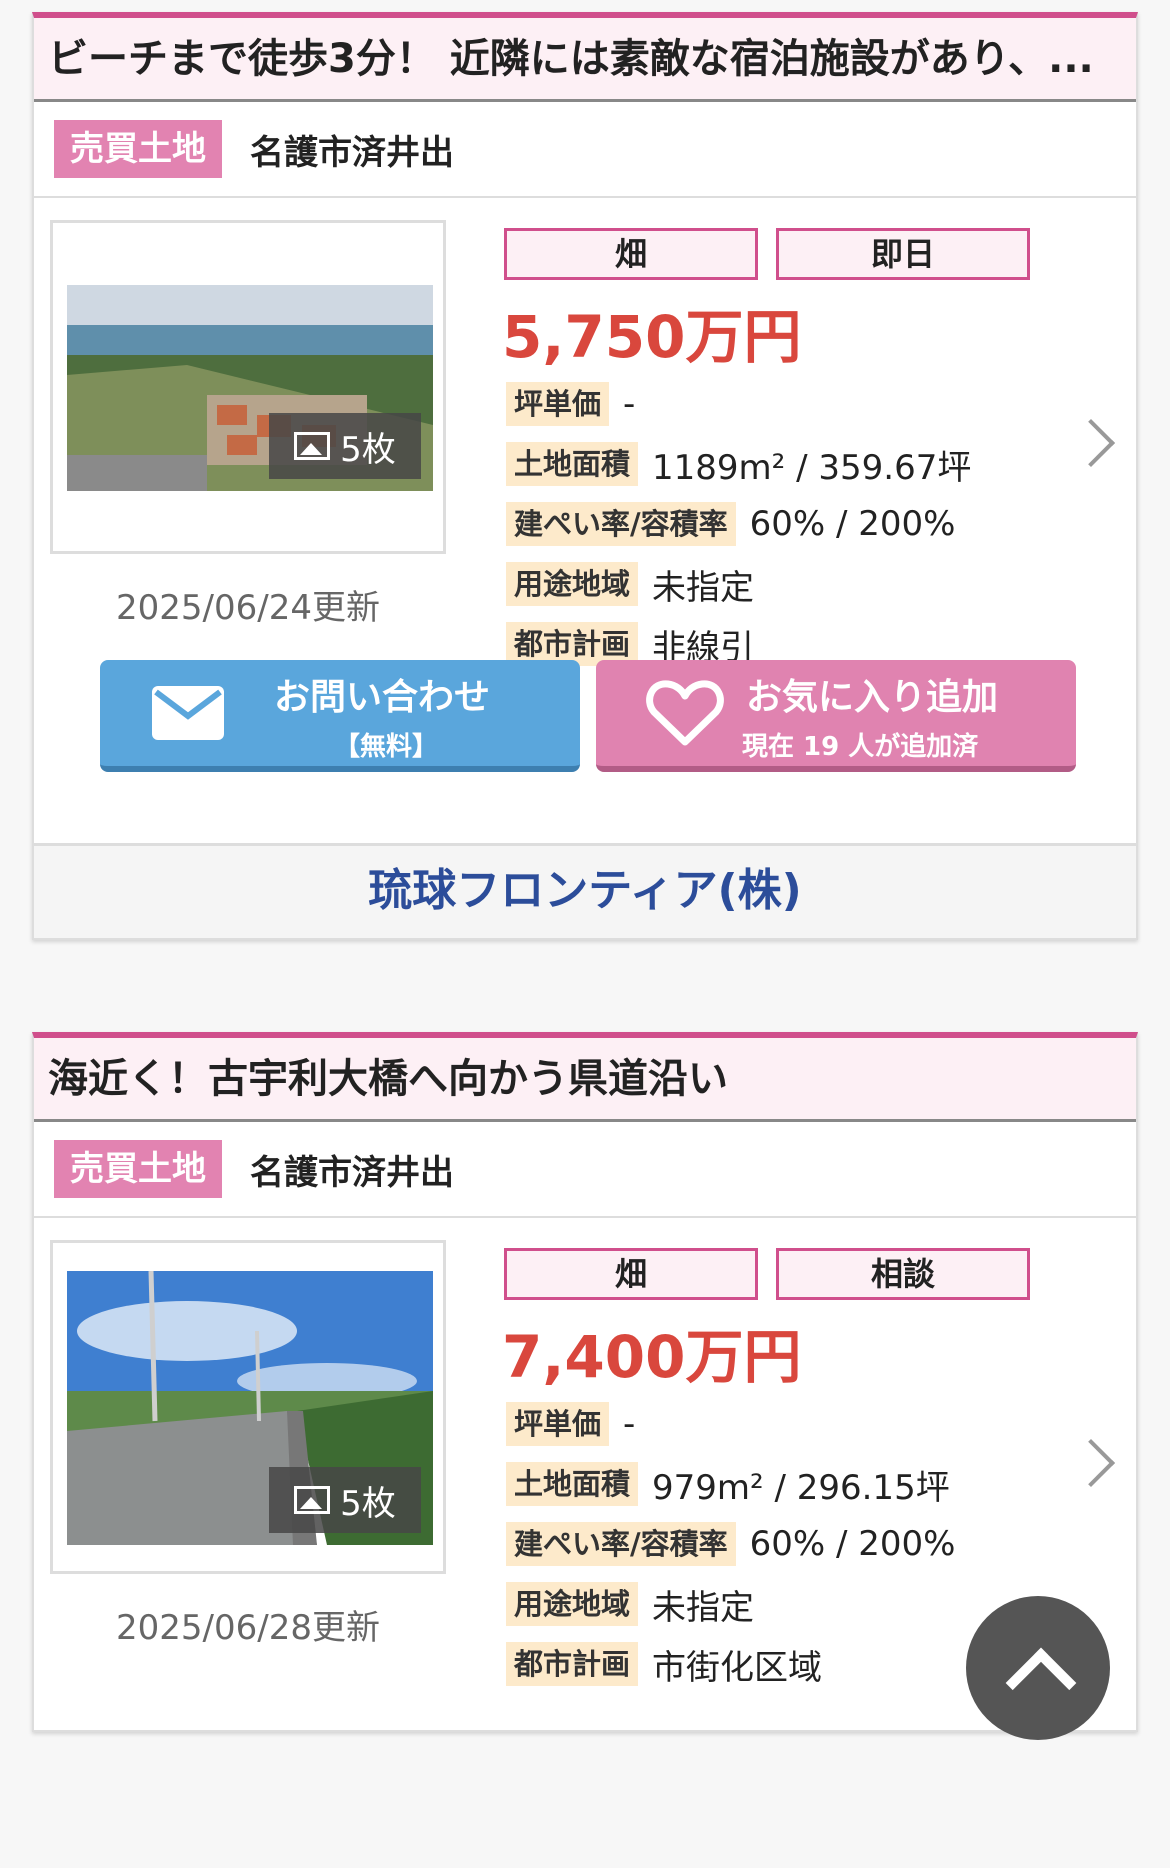 This screenshot has width=1170, height=1868. I want to click on updated-date: 2025/06/24更新, so click(248, 608).